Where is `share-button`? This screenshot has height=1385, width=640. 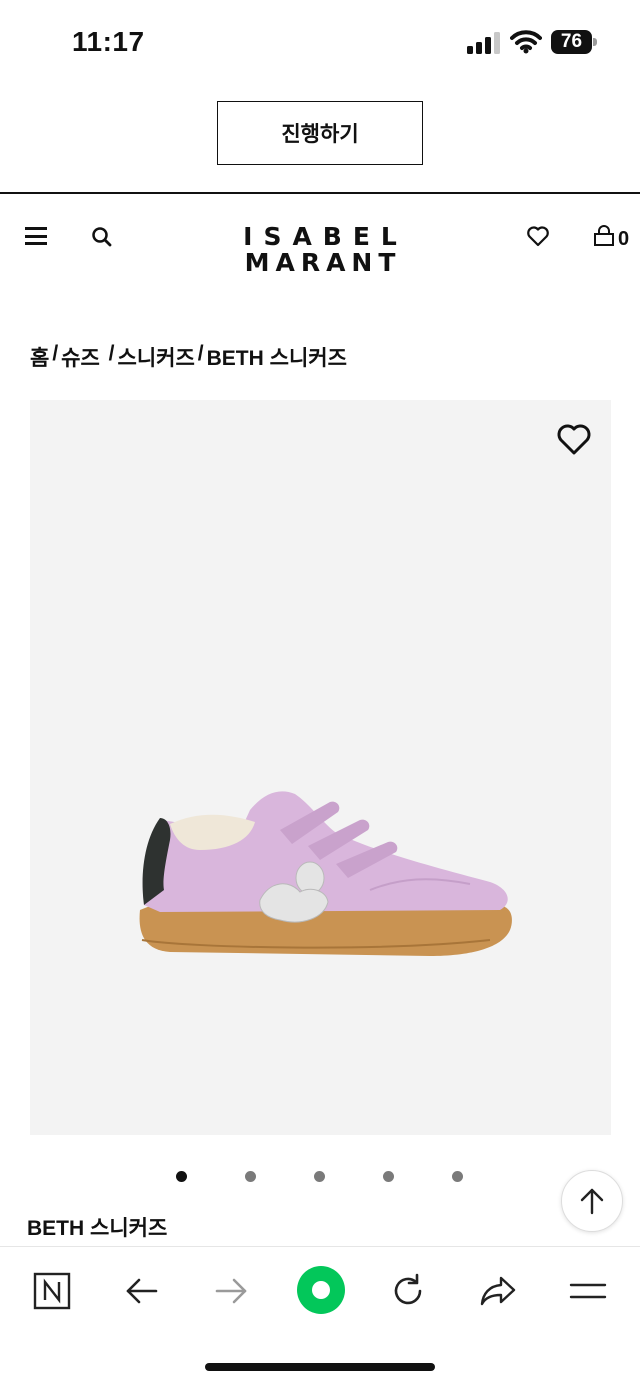
share-button is located at coordinates (498, 1291).